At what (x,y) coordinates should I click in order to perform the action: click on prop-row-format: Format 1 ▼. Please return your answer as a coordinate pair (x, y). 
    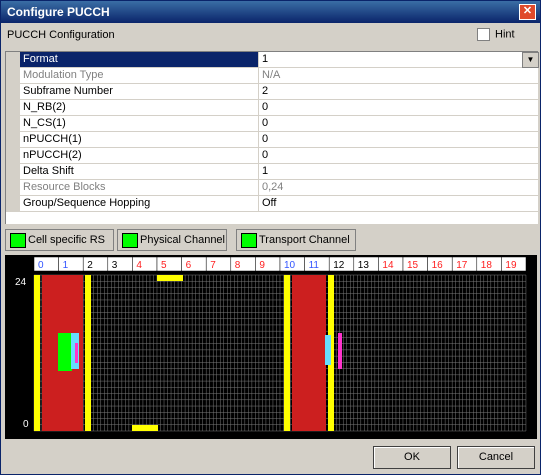
    Looking at the image, I should click on (279, 60).